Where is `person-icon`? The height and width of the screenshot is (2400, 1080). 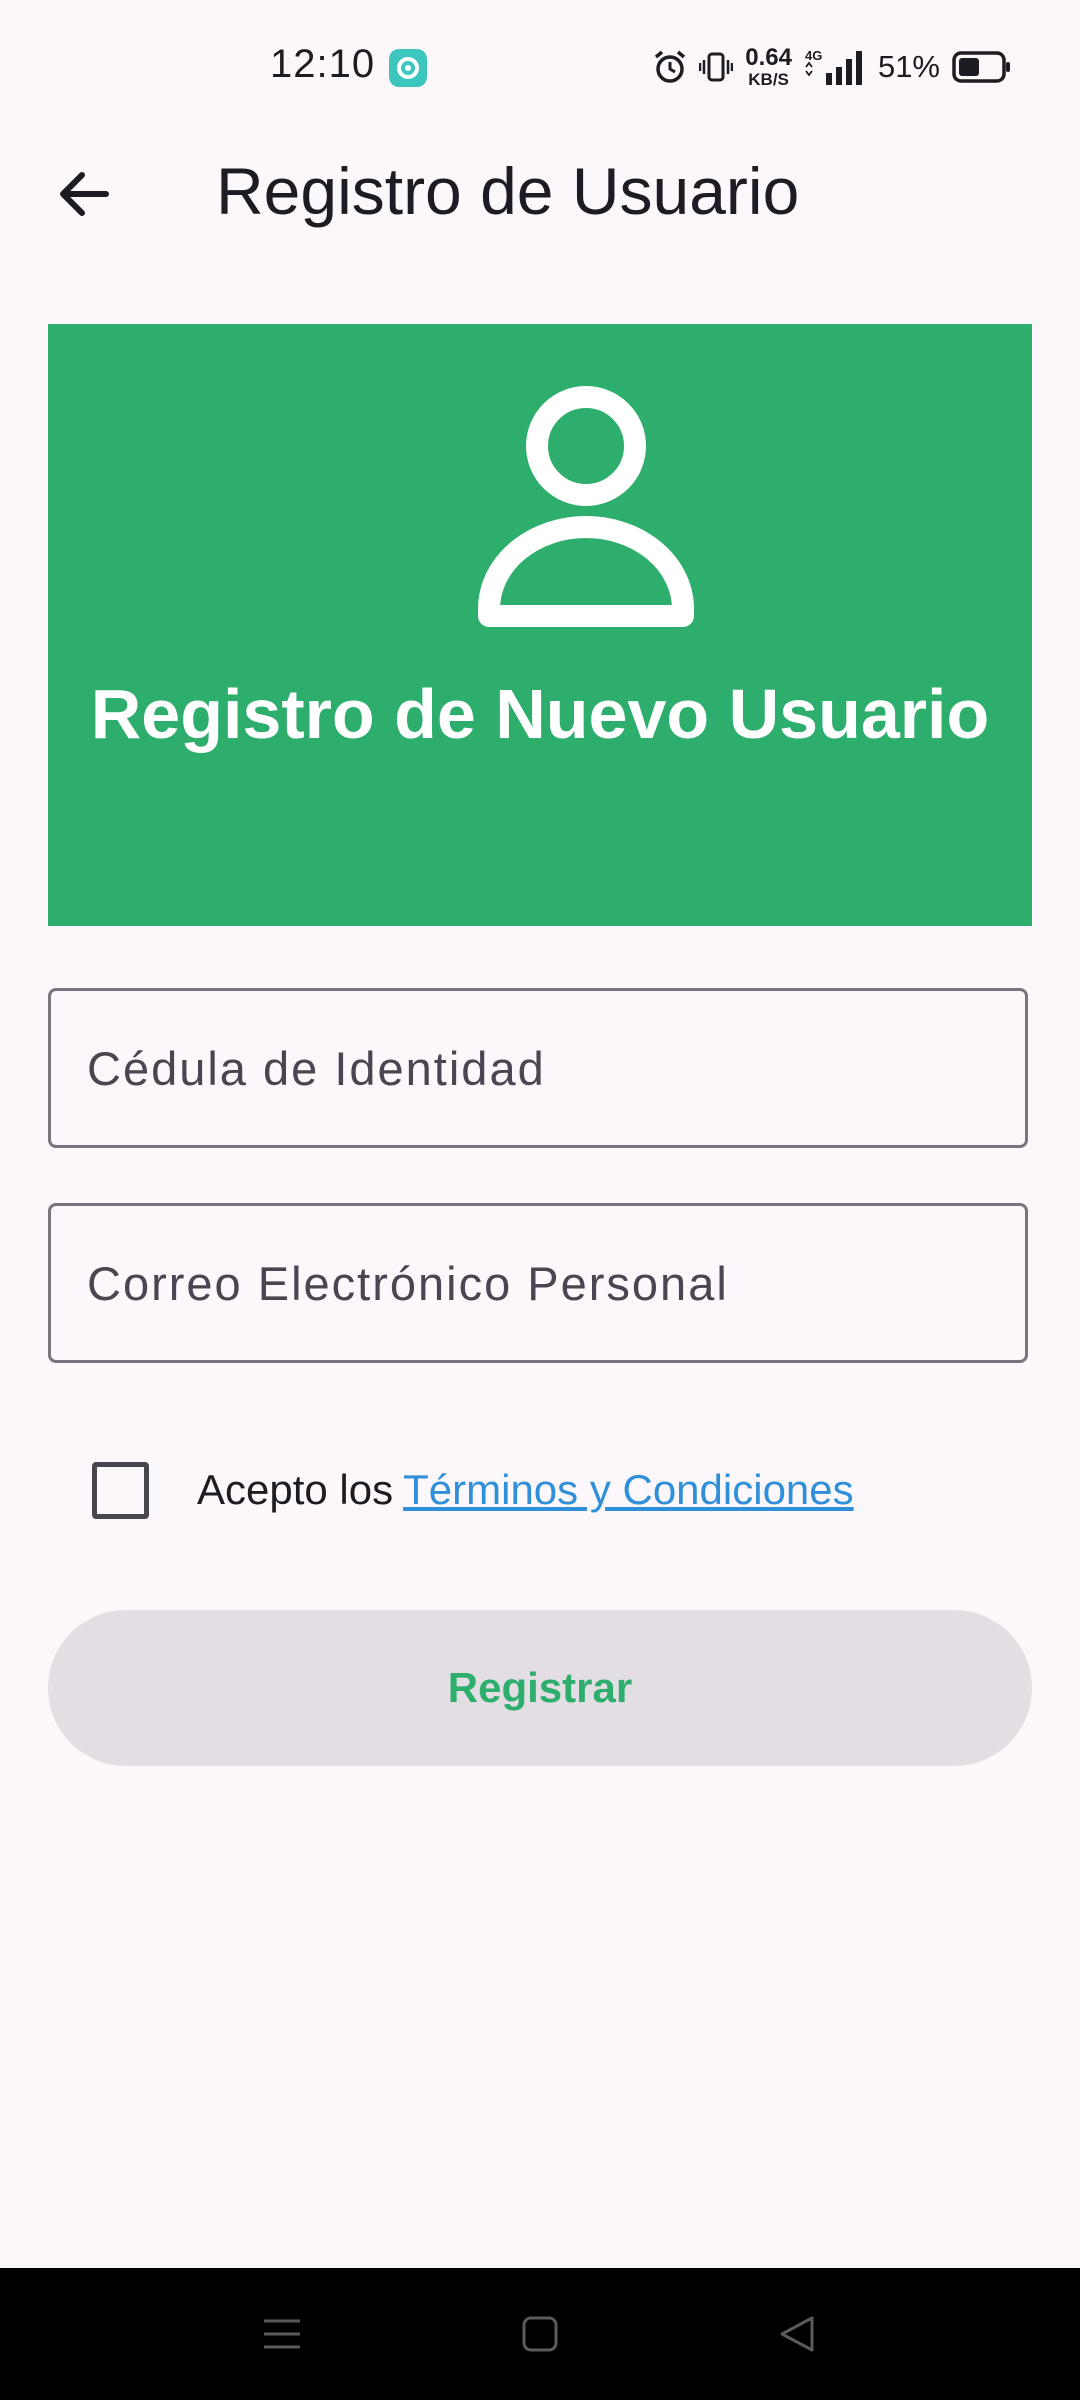
person-icon is located at coordinates (586, 512).